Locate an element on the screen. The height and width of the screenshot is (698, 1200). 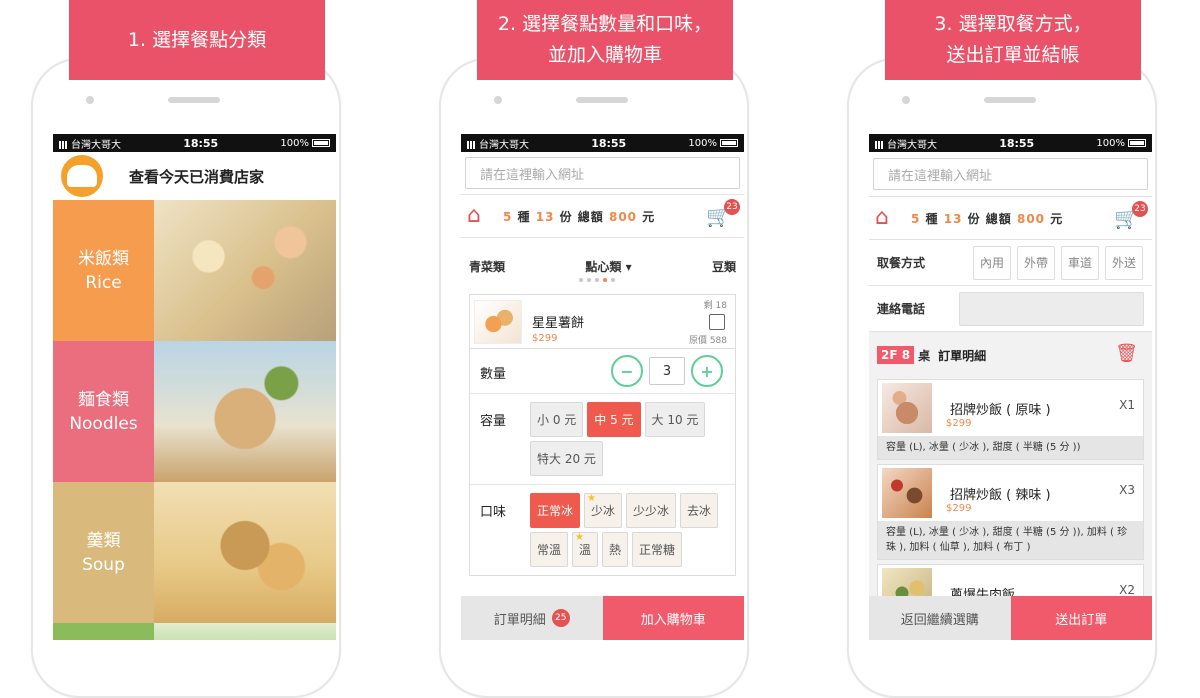
item-checkbox is located at coordinates (717, 322).